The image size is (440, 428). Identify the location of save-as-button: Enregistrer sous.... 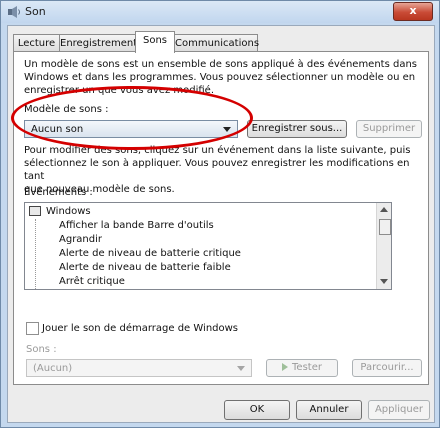
(297, 129).